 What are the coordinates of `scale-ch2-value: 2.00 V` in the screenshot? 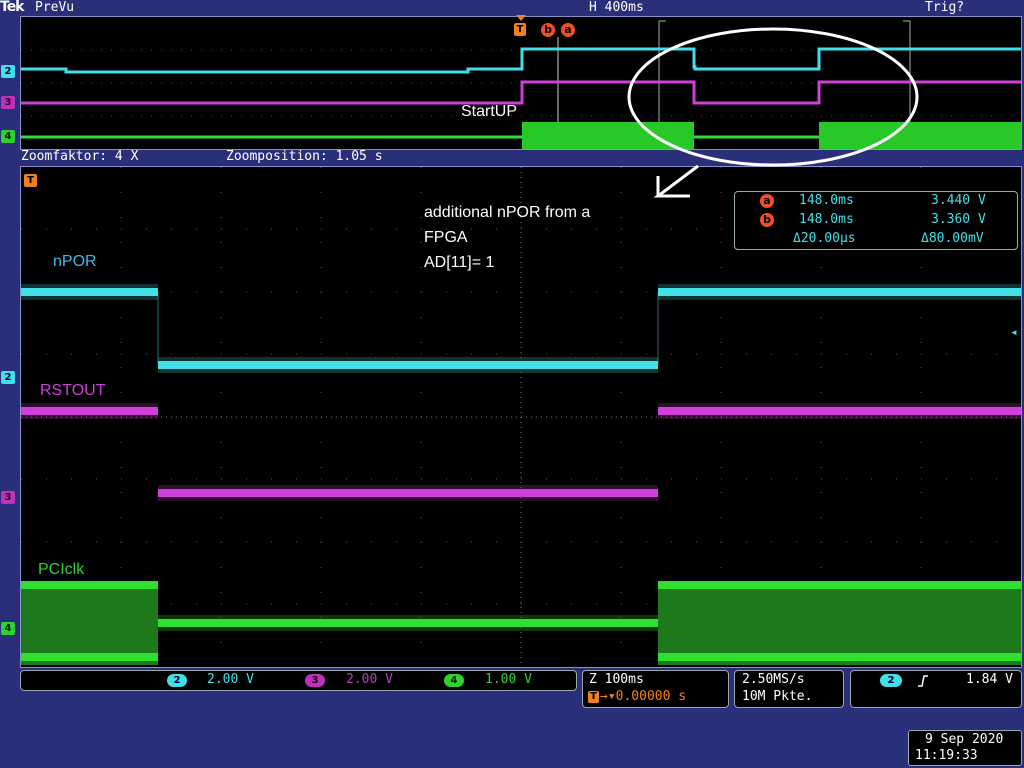 It's located at (230, 679).